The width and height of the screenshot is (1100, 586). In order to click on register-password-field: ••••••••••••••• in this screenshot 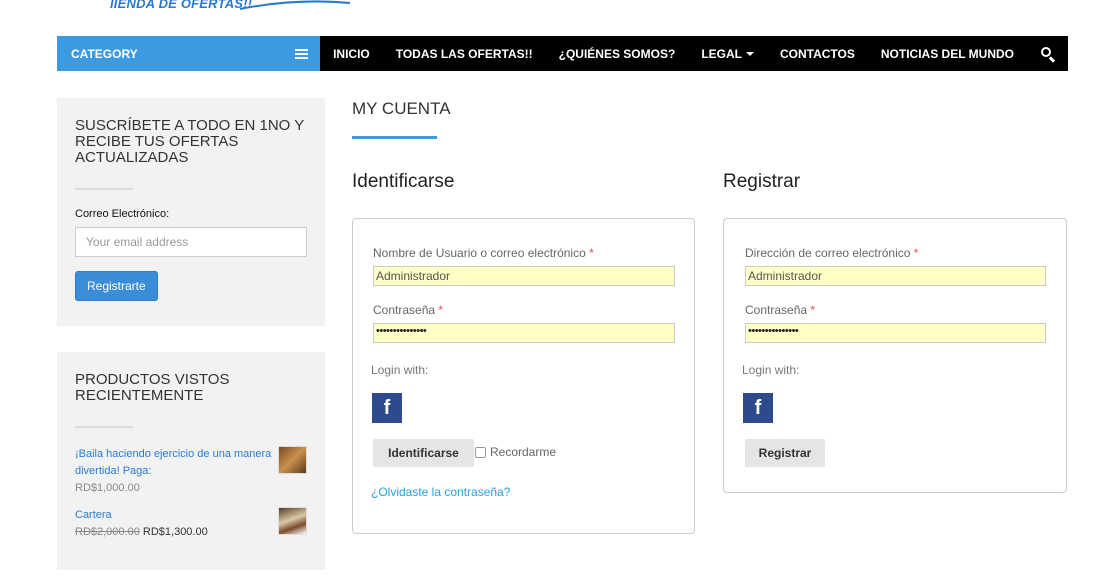, I will do `click(895, 333)`.